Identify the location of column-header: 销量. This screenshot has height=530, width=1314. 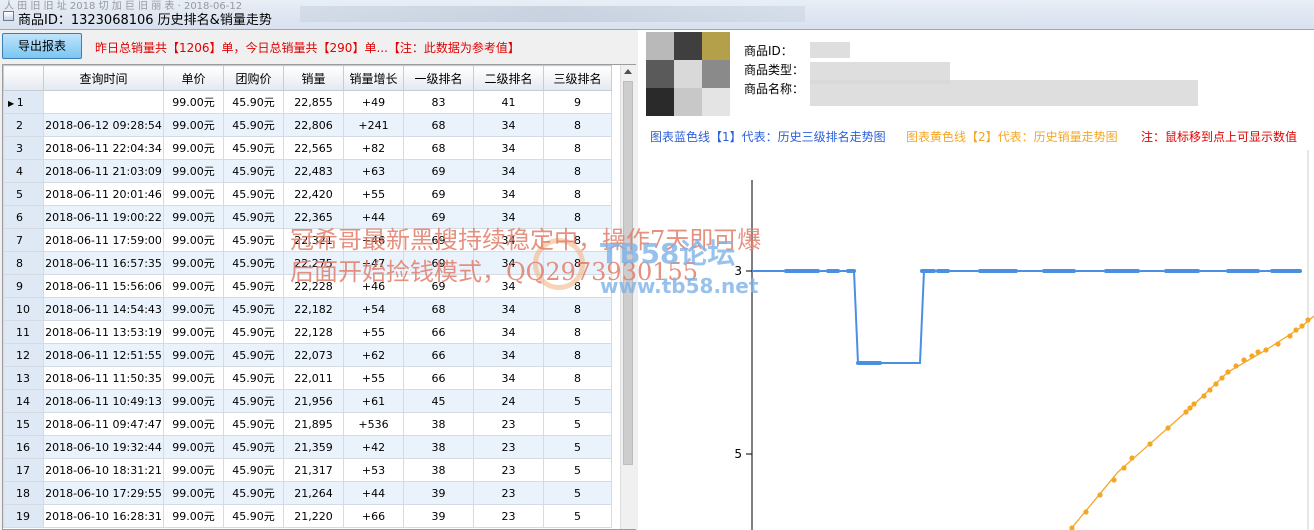
(313, 78).